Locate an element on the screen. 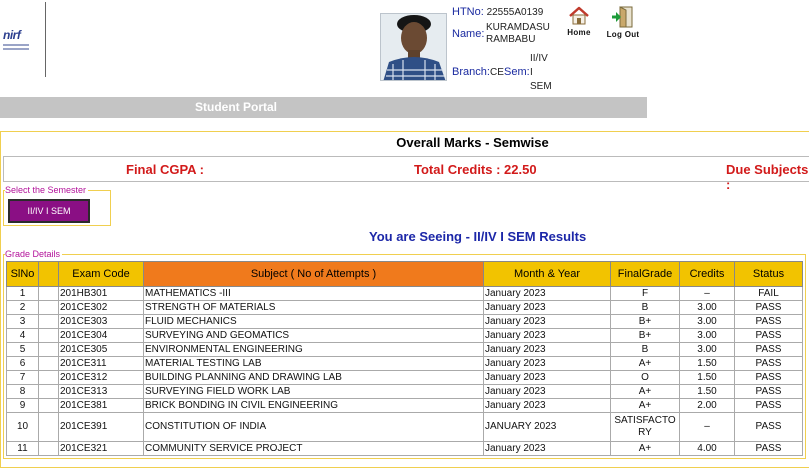 The image size is (809, 468). student-photo is located at coordinates (413, 47).